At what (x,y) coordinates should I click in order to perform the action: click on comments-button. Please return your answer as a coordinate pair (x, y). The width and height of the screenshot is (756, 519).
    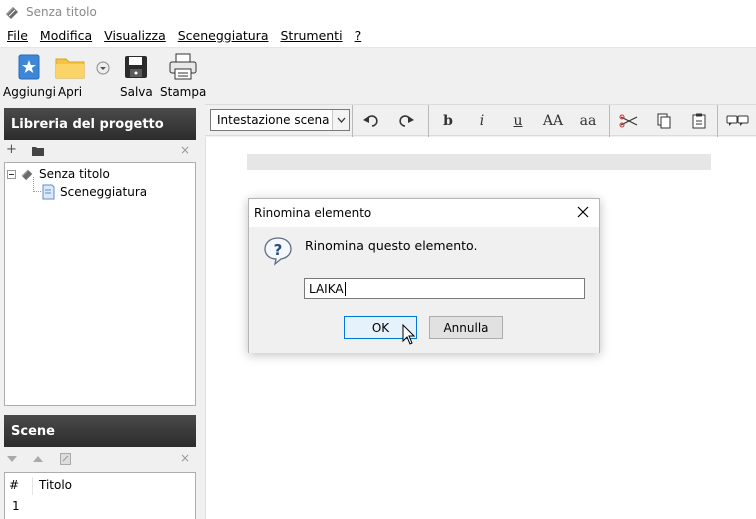
    Looking at the image, I should click on (738, 121).